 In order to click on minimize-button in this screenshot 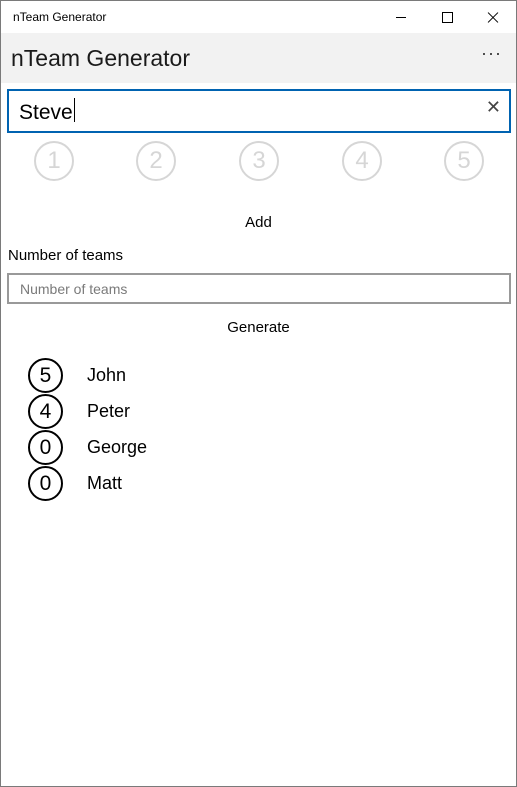, I will do `click(401, 17)`.